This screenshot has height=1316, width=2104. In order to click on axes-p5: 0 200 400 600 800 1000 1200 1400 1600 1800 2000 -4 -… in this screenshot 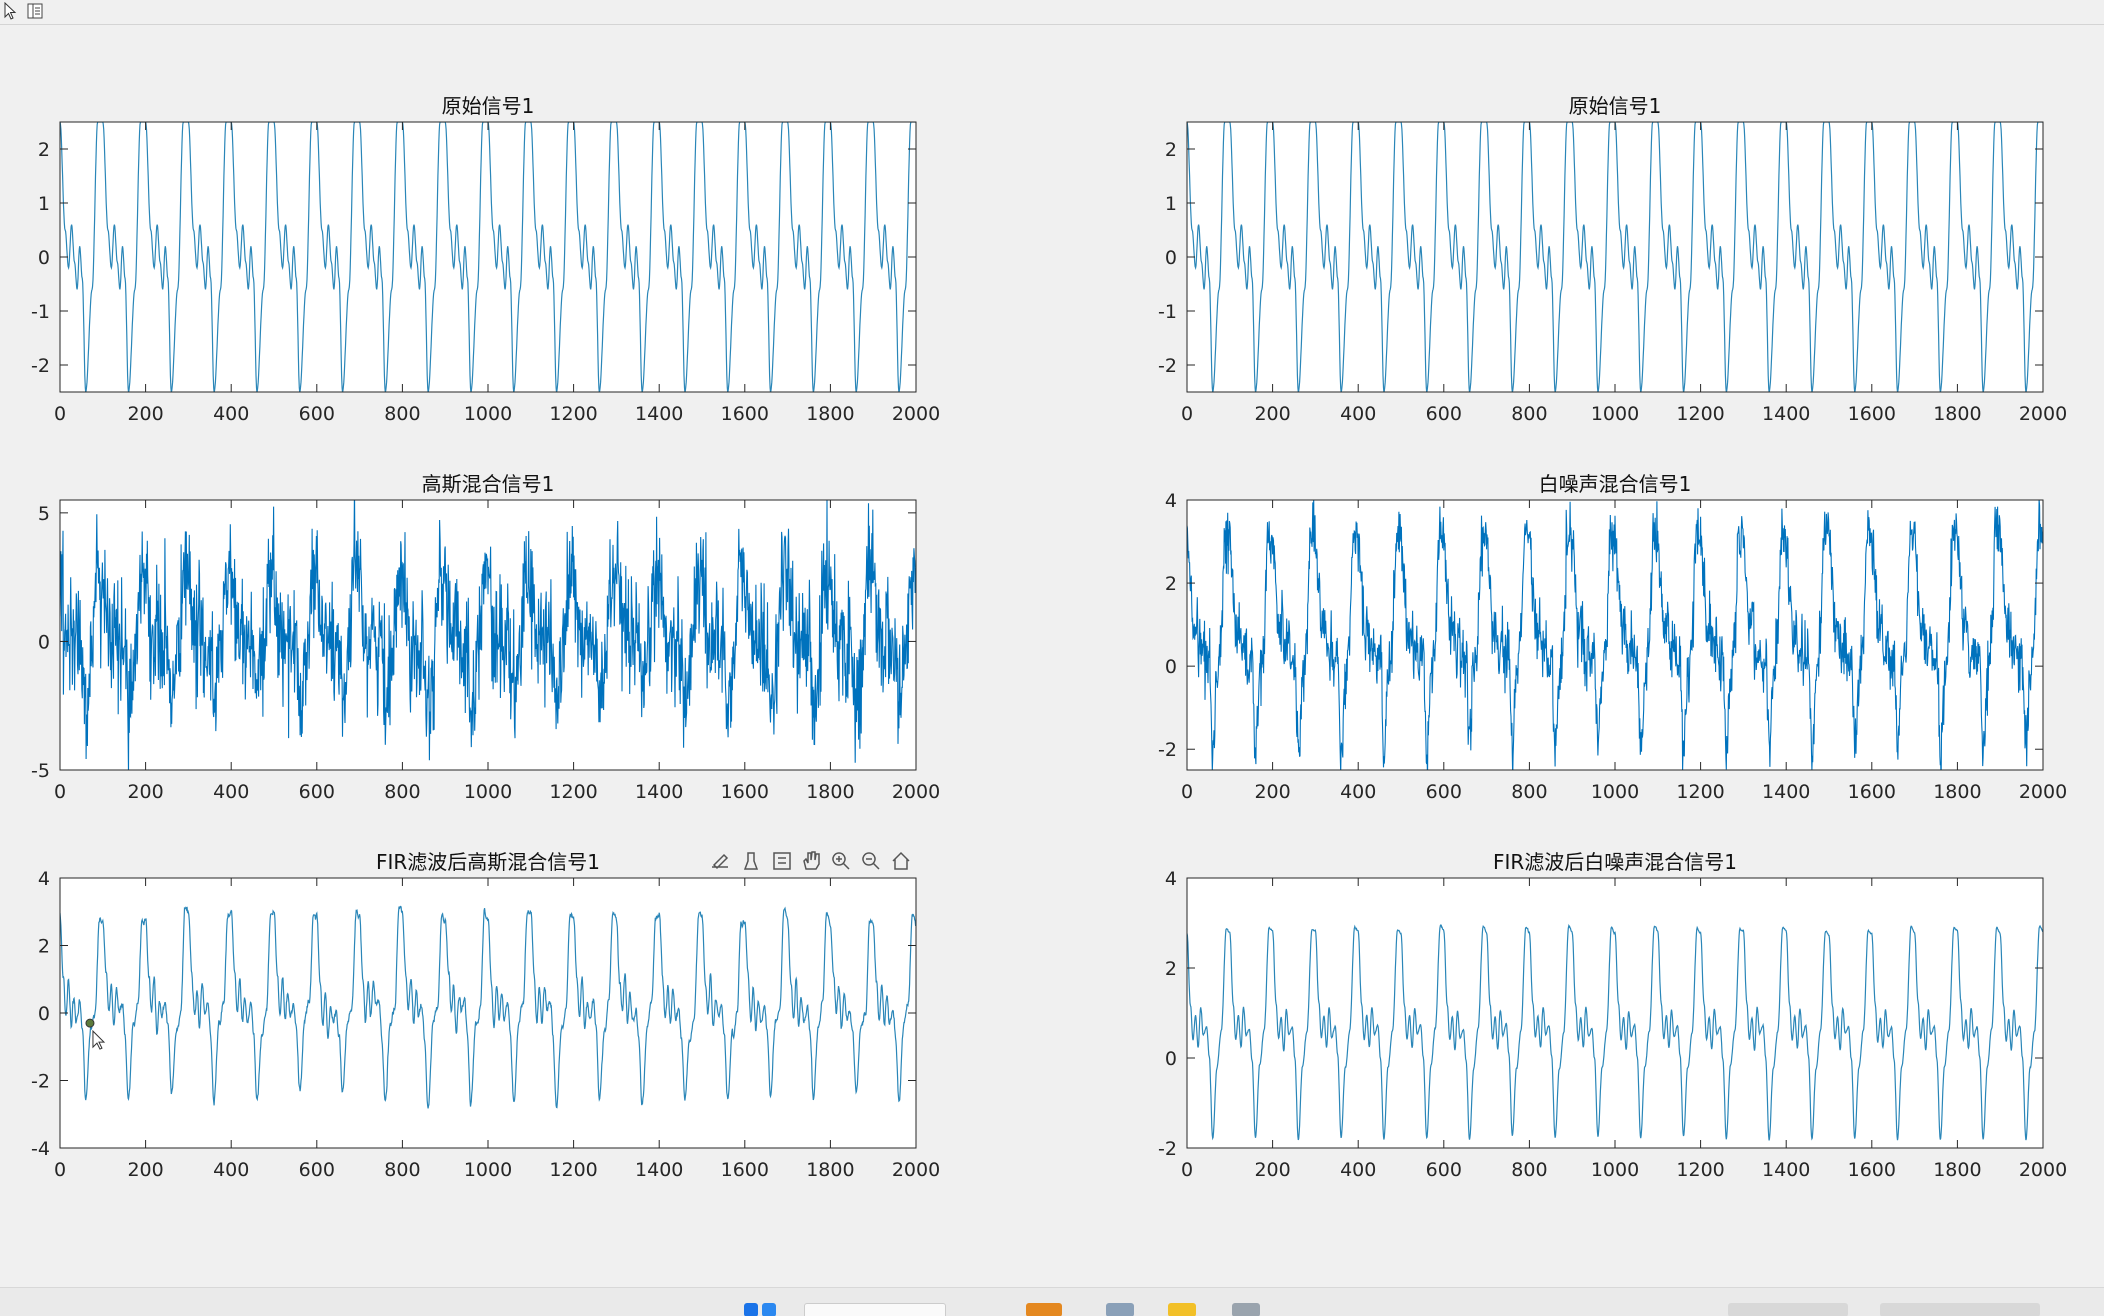, I will do `click(485, 1015)`.